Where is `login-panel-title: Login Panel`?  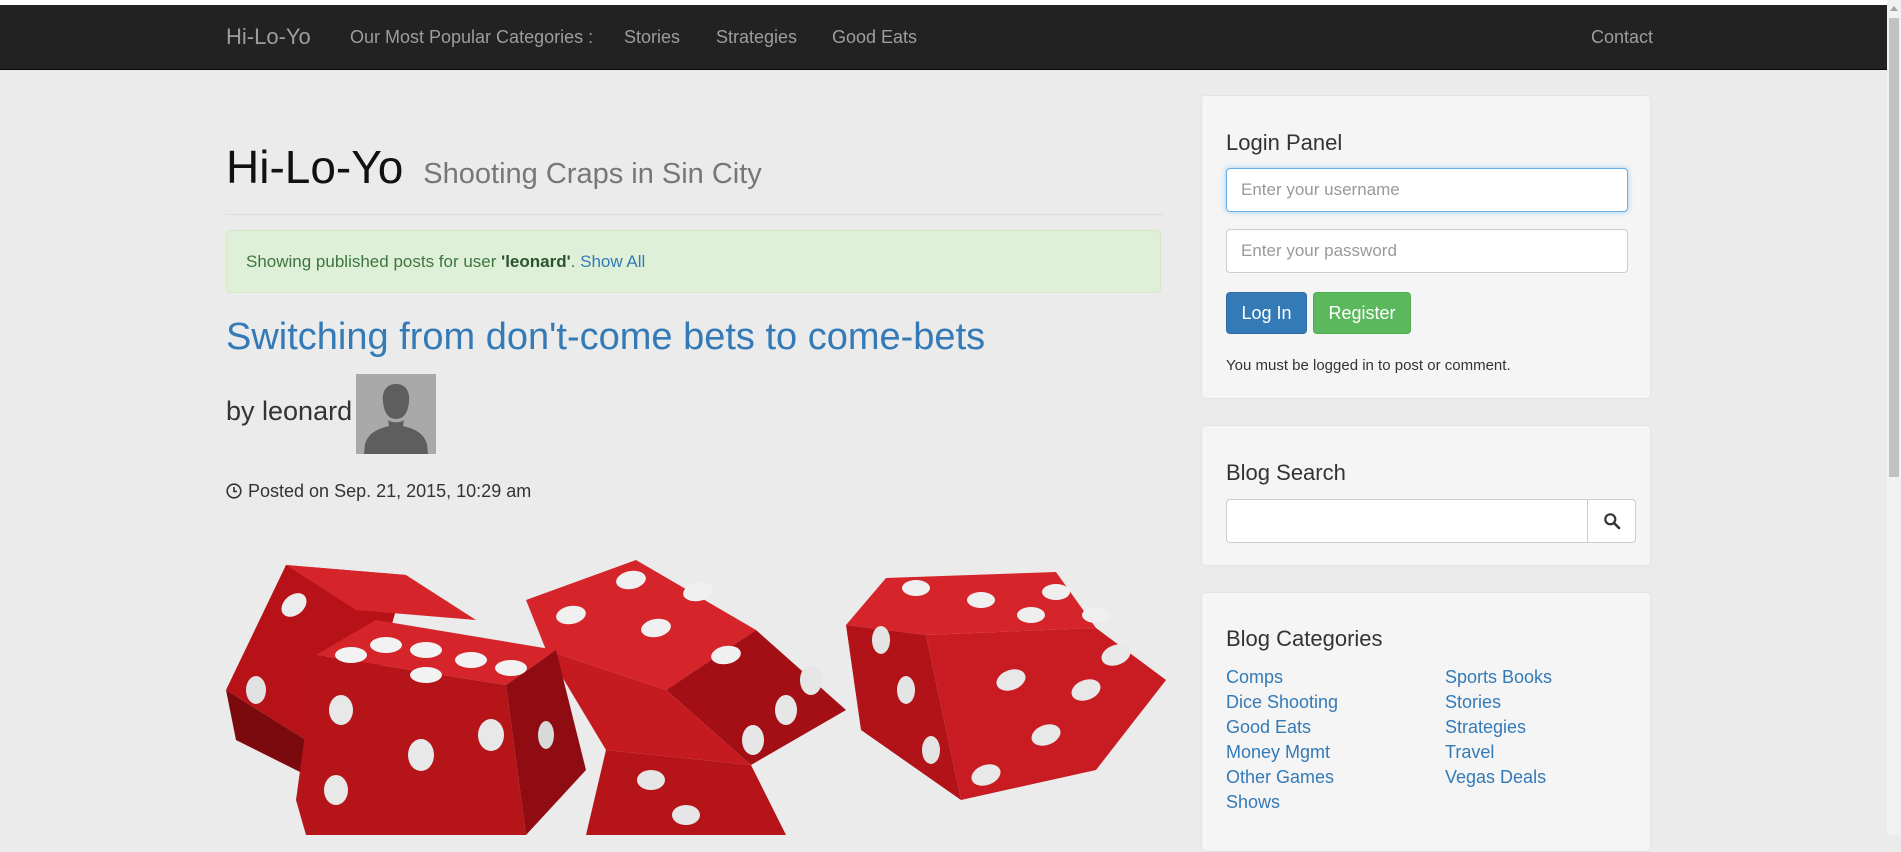
login-panel-title: Login Panel is located at coordinates (1284, 142).